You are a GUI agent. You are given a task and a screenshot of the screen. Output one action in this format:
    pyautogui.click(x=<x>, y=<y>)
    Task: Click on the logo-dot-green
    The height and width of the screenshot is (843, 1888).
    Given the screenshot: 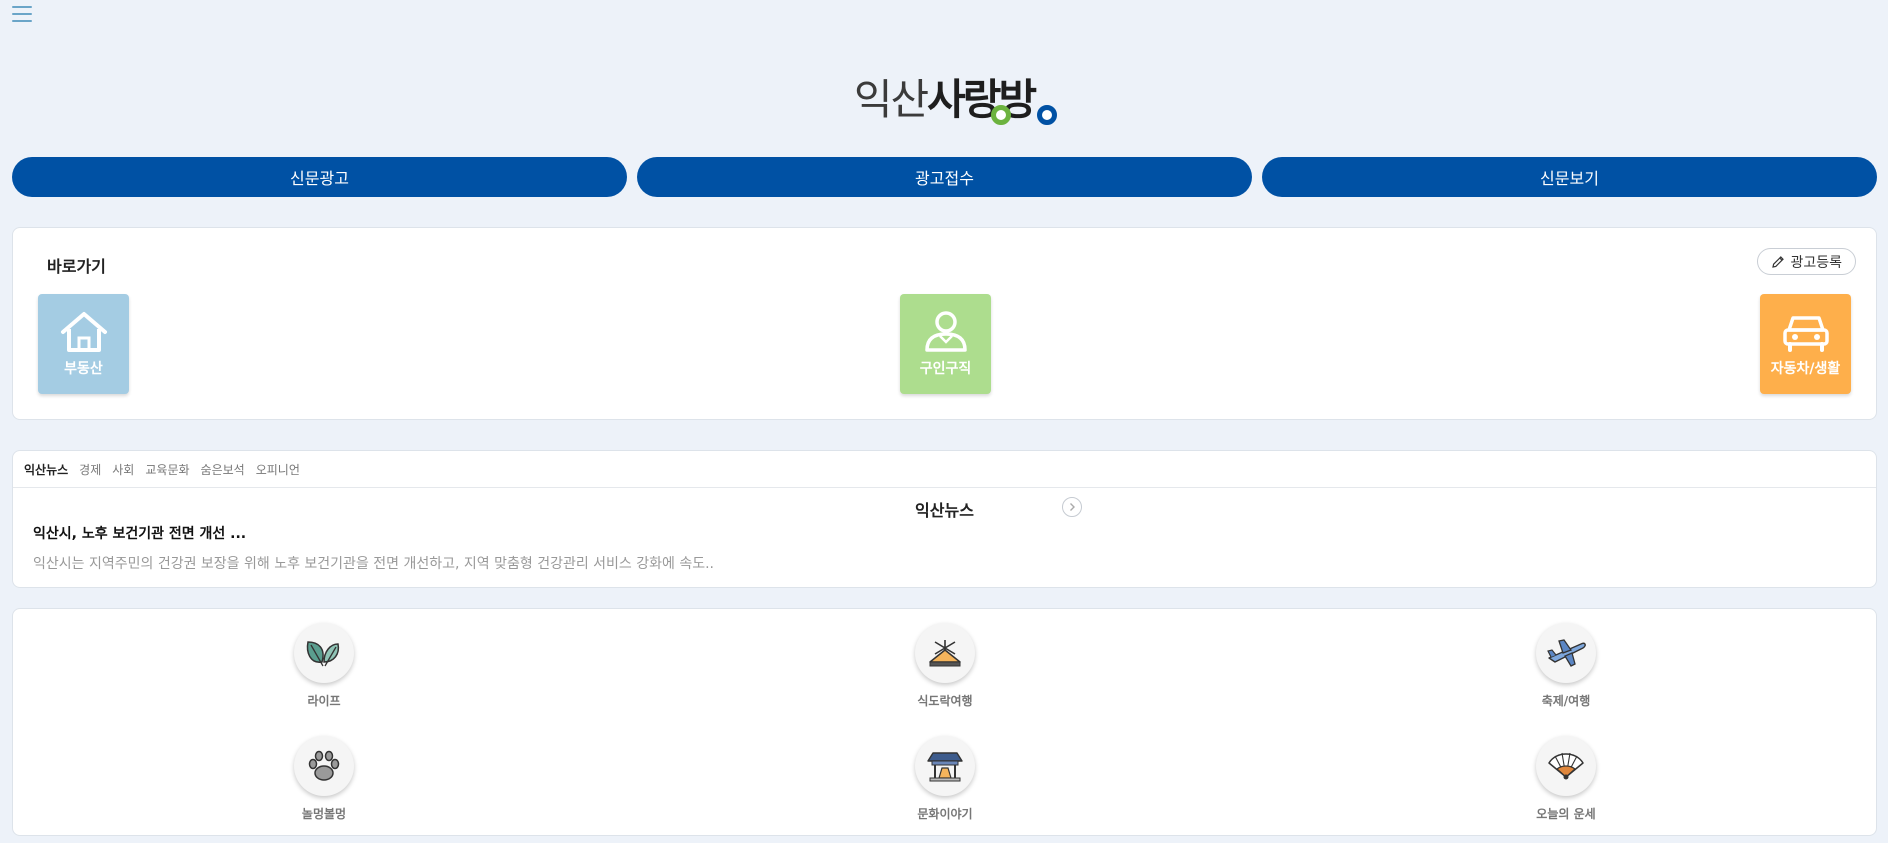 What is the action you would take?
    pyautogui.click(x=1000, y=115)
    